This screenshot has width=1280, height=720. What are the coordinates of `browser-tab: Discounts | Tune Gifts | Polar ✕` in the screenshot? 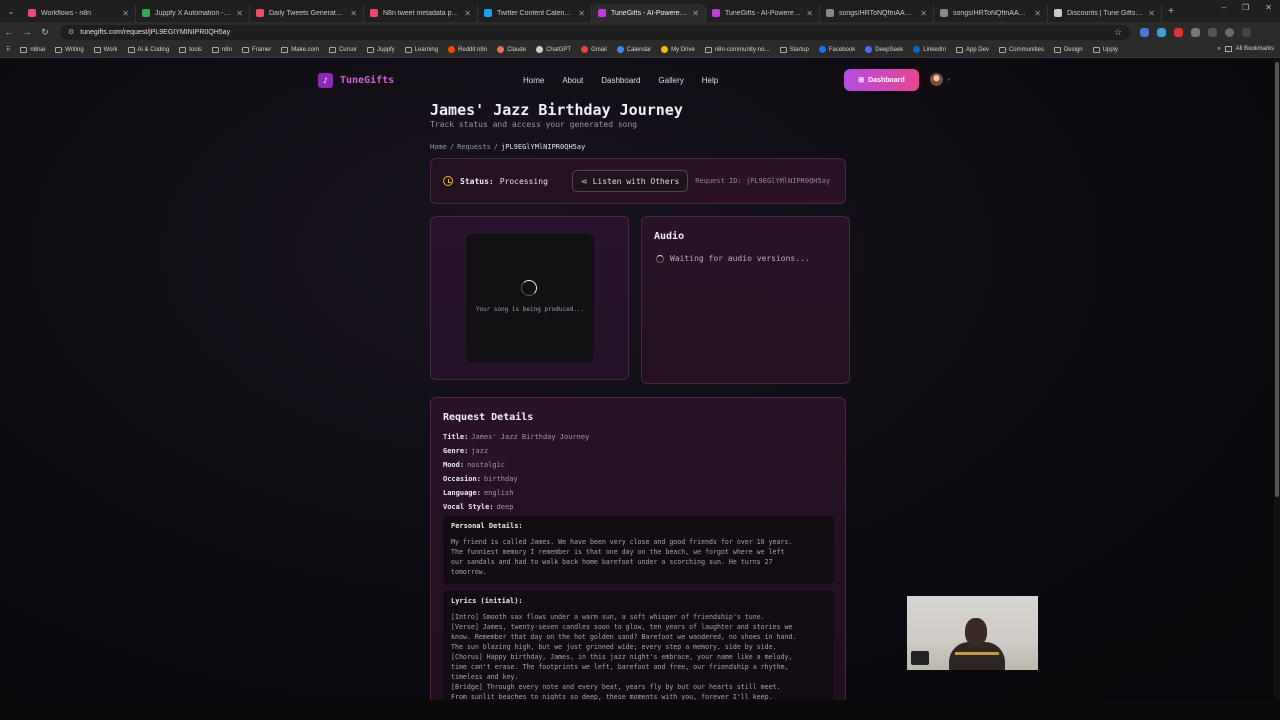 It's located at (1105, 13).